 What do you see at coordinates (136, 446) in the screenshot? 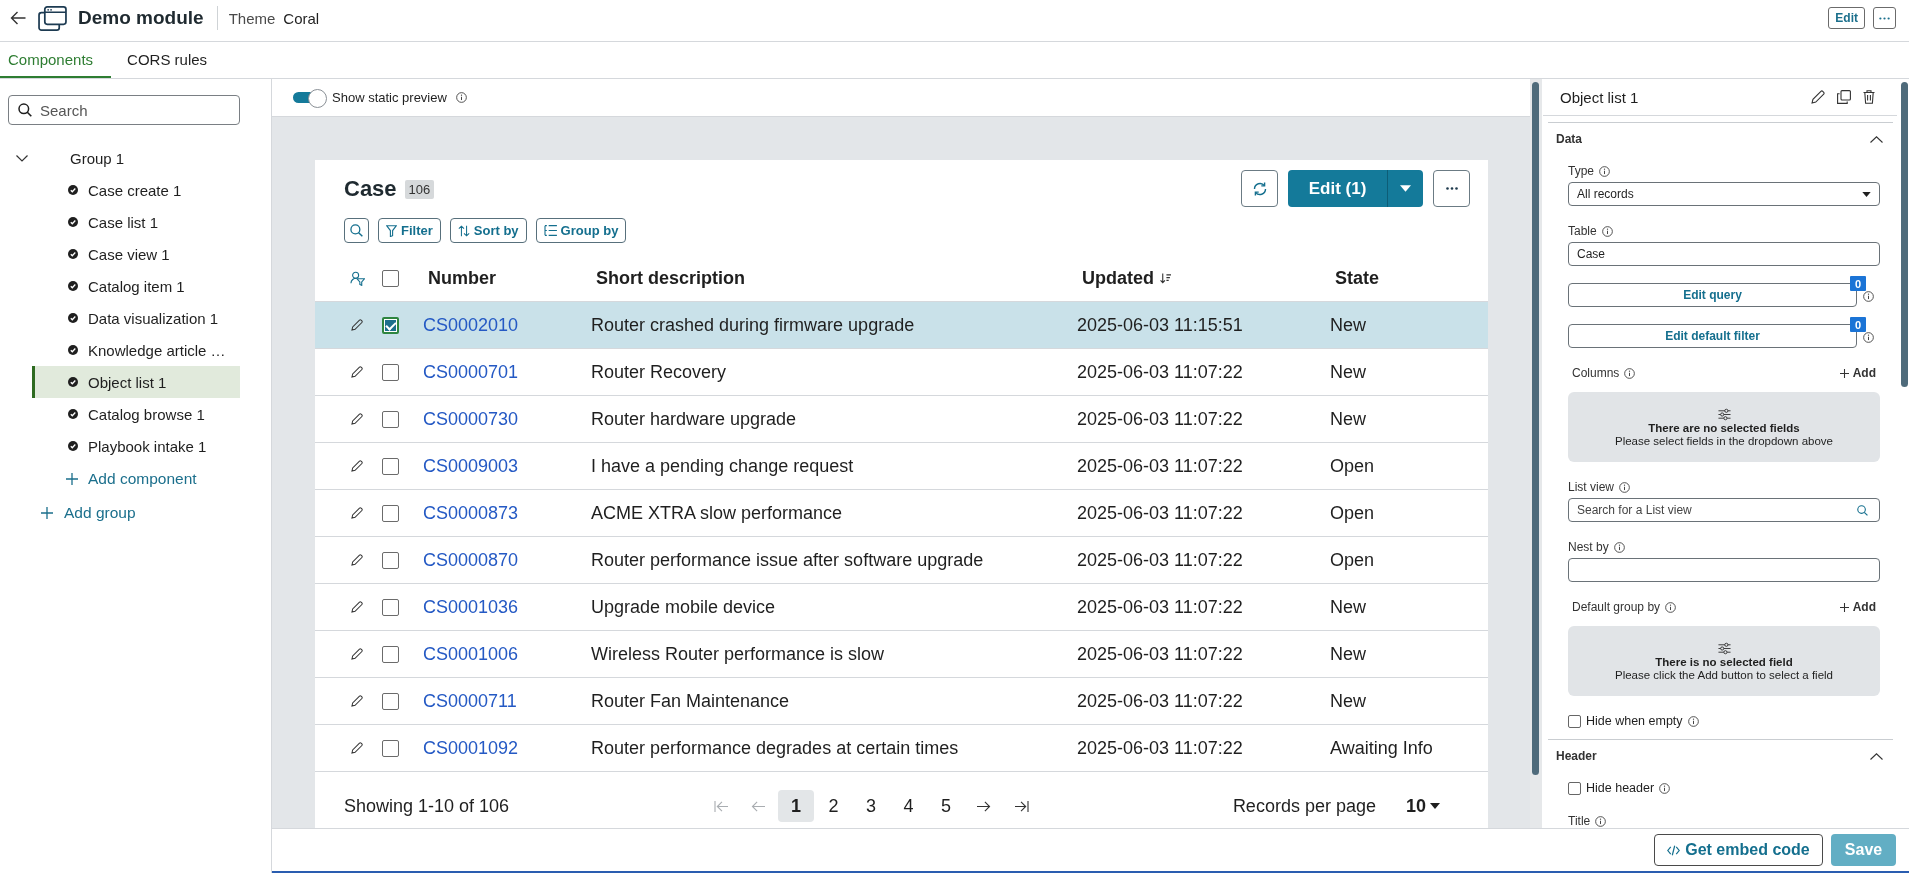
I see `tree-item: Playbook intake 1` at bounding box center [136, 446].